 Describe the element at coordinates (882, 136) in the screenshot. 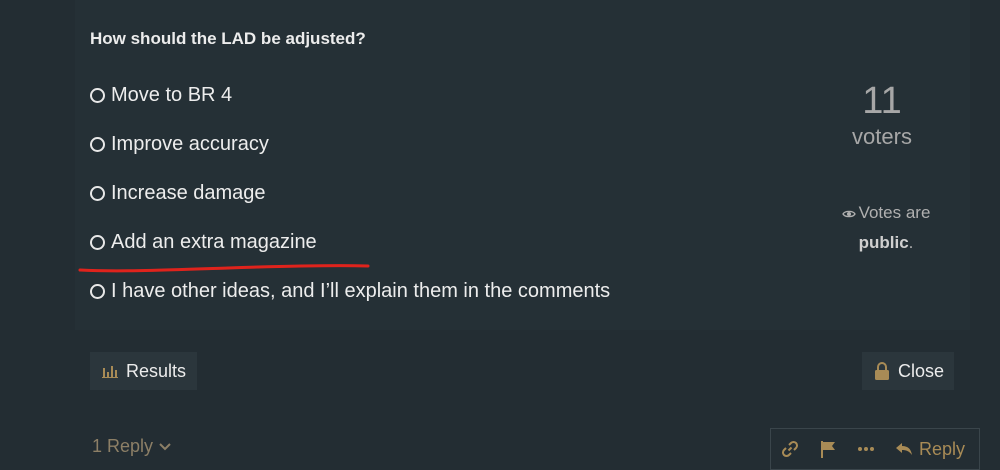

I see `voters-label: voters` at that location.